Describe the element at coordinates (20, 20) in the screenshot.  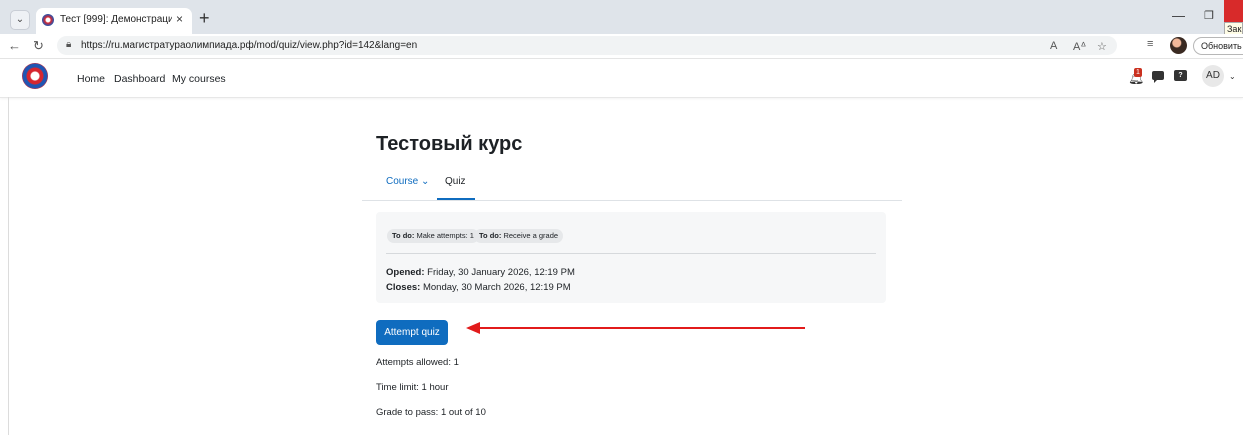
I see `tab-list-icon: ⌄` at that location.